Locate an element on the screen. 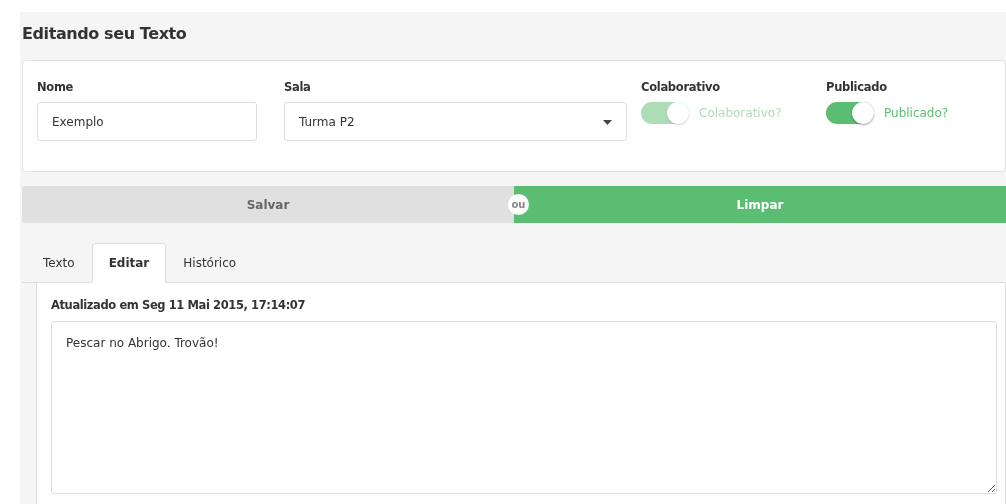  toggle-switch is located at coordinates (850, 113).